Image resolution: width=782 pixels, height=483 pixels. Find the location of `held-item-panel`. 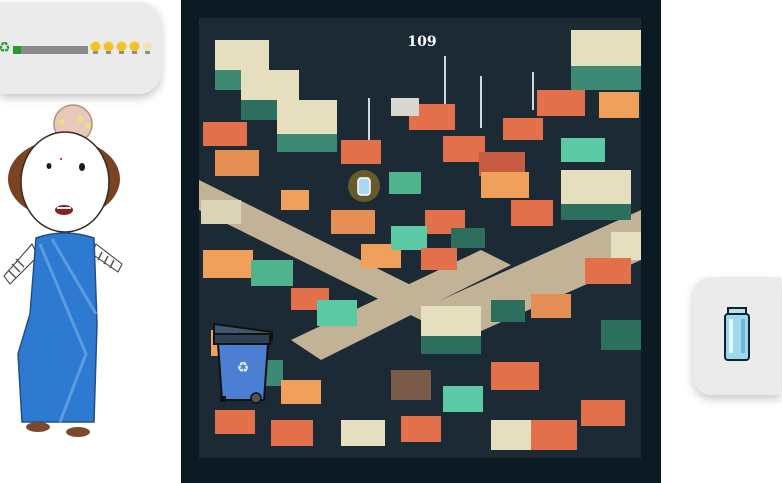

held-item-panel is located at coordinates (737, 336).